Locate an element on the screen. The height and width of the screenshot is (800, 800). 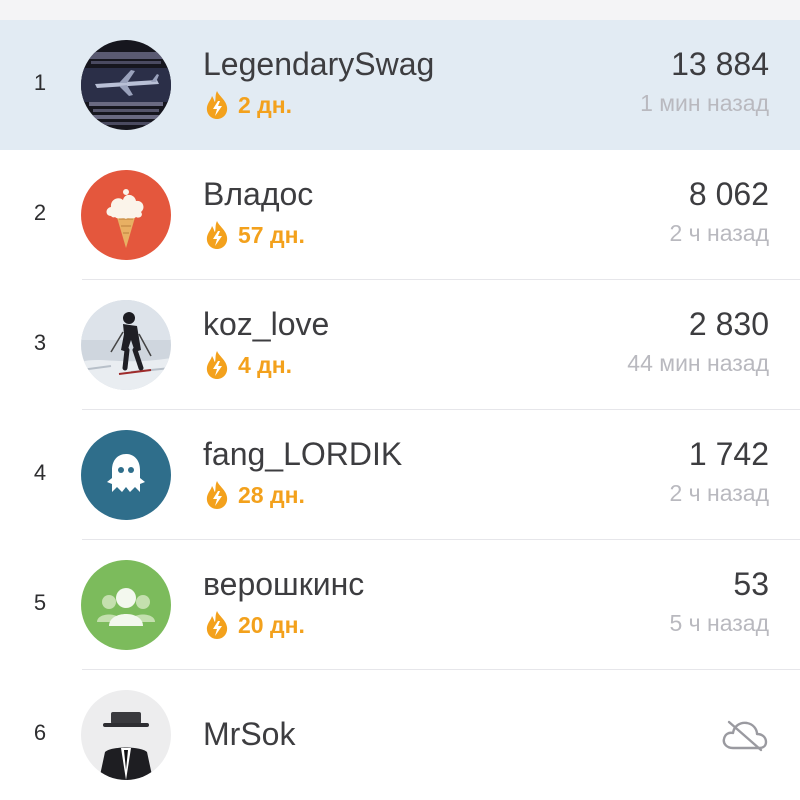
rank-number: 4 is located at coordinates (40, 472).